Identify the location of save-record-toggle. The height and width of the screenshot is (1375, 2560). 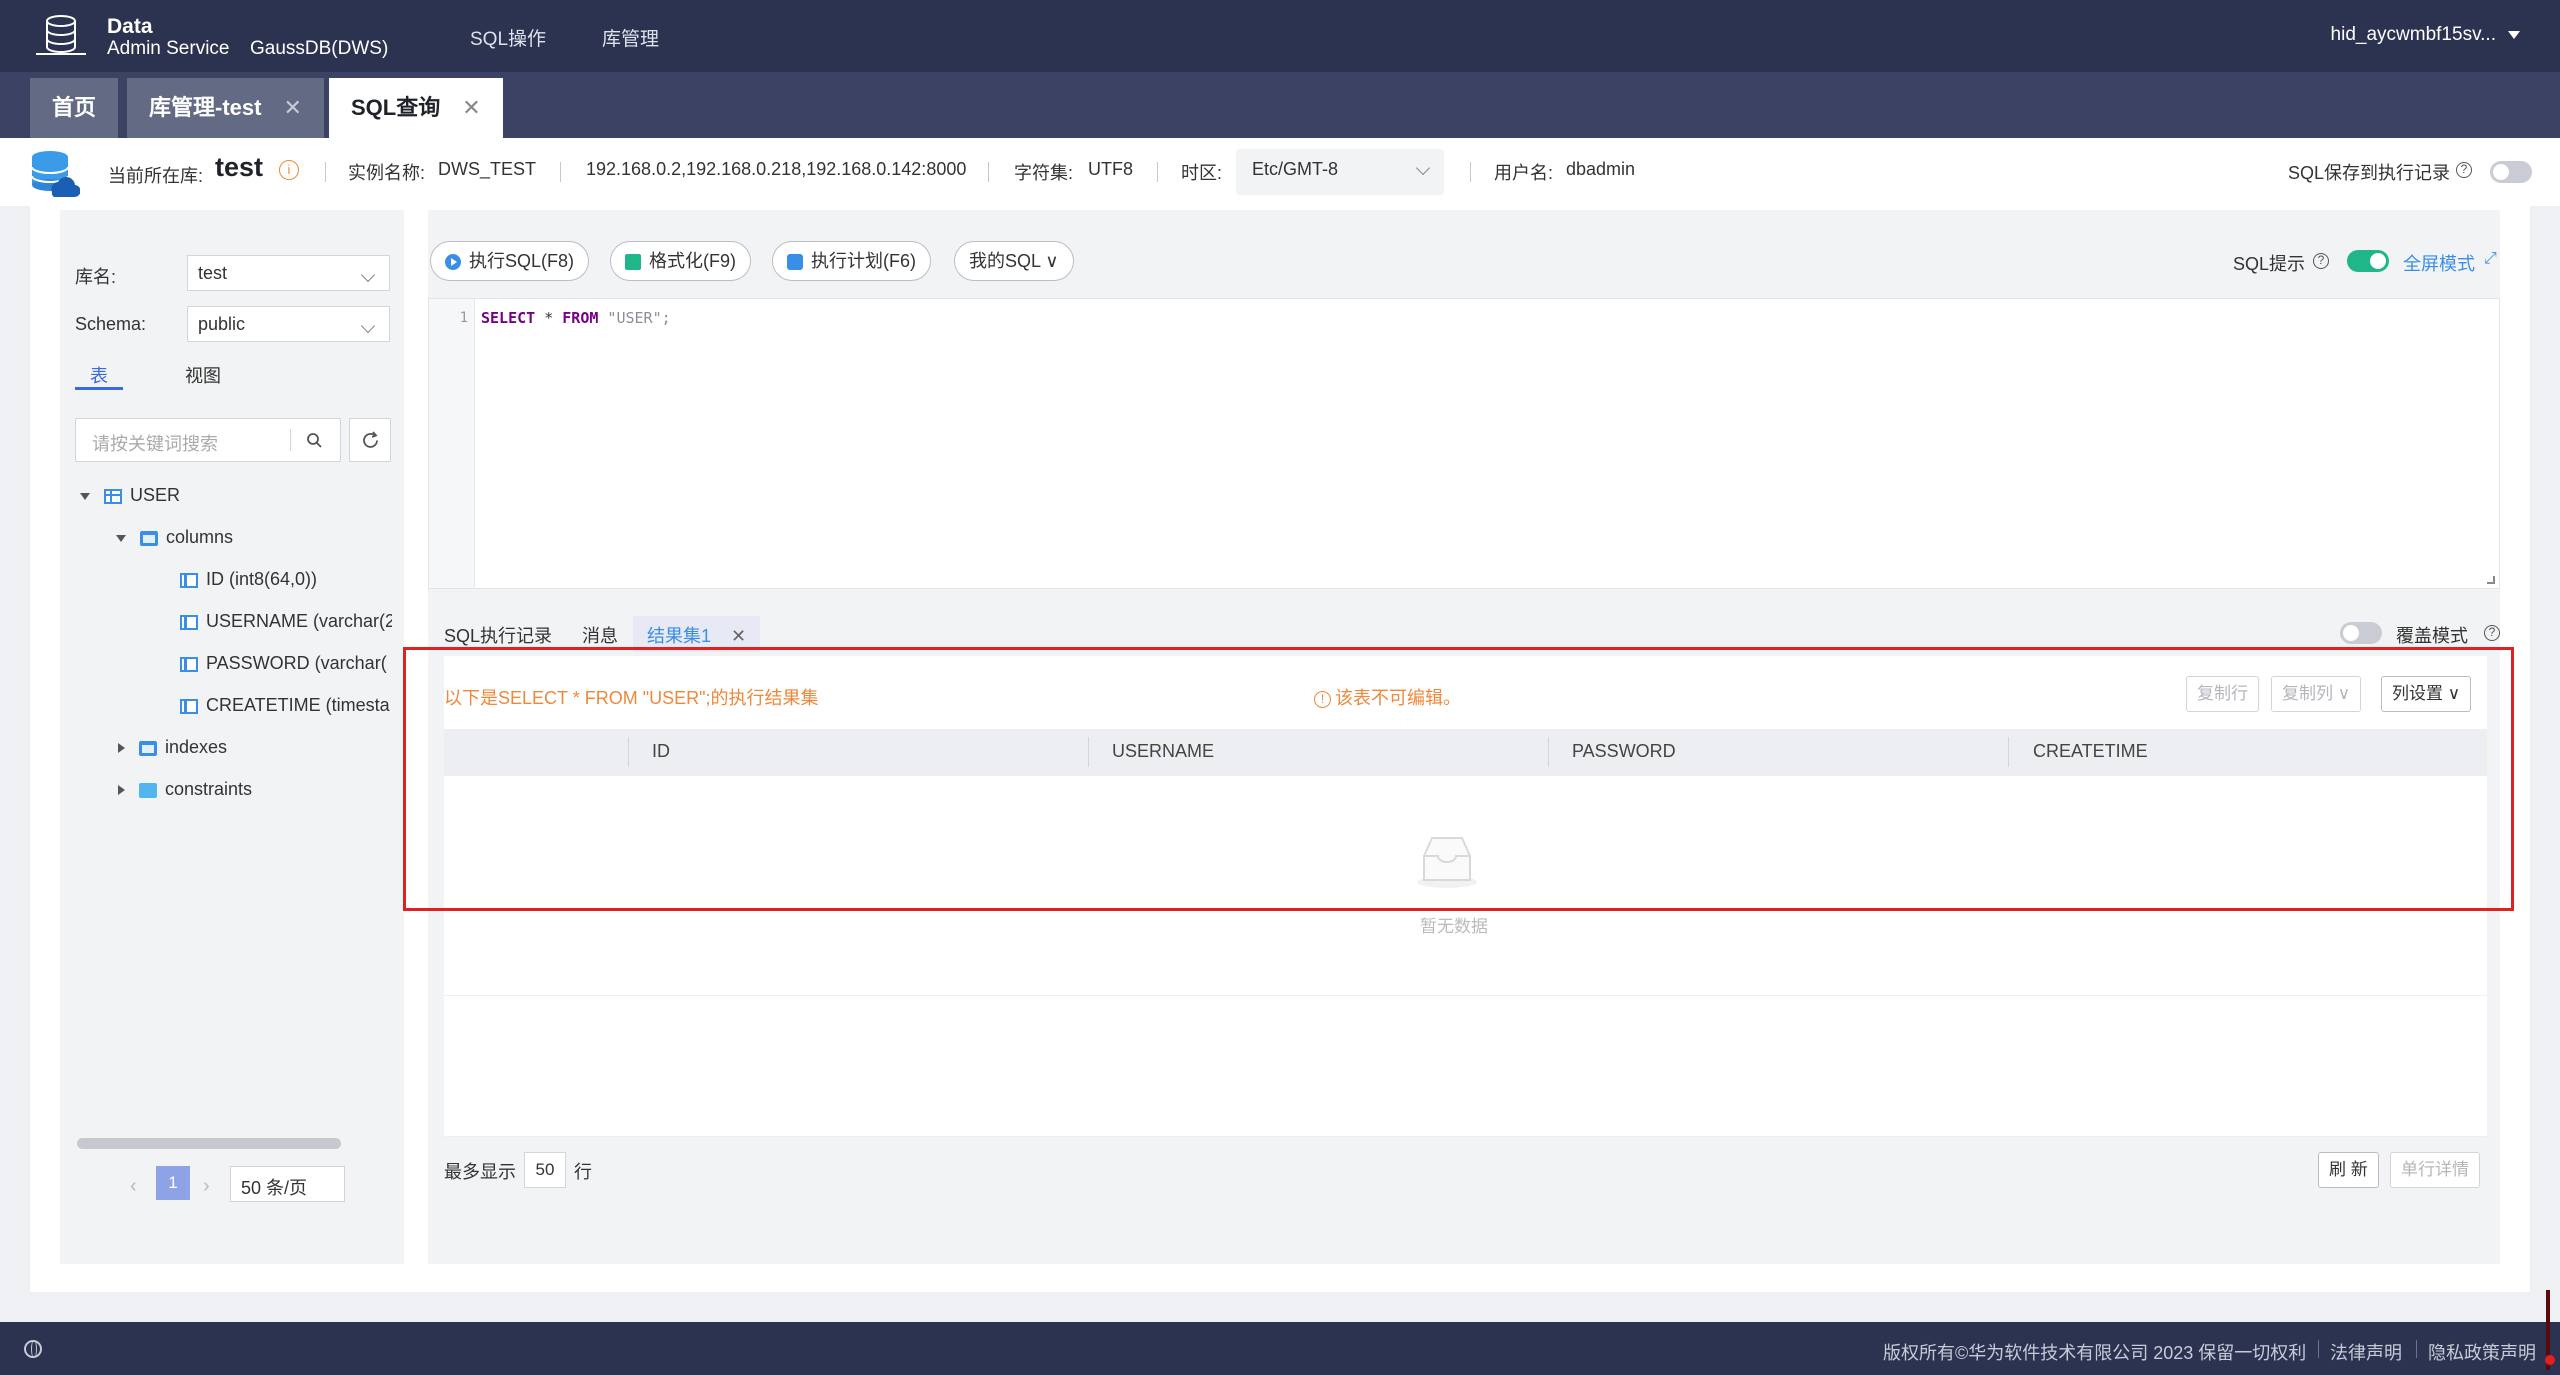
(2511, 172).